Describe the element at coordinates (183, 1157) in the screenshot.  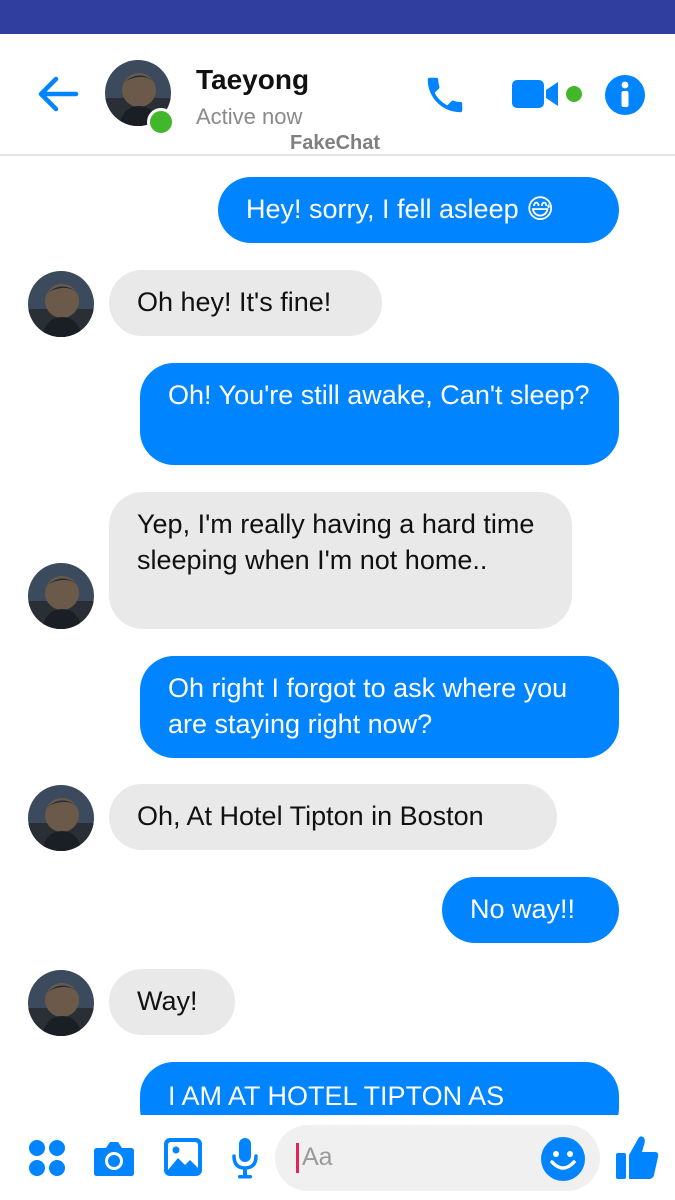
I see `image-icon` at that location.